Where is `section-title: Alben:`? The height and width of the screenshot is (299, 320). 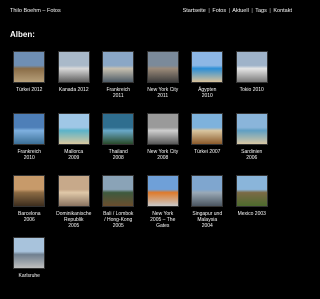 section-title: Alben: is located at coordinates (22, 34).